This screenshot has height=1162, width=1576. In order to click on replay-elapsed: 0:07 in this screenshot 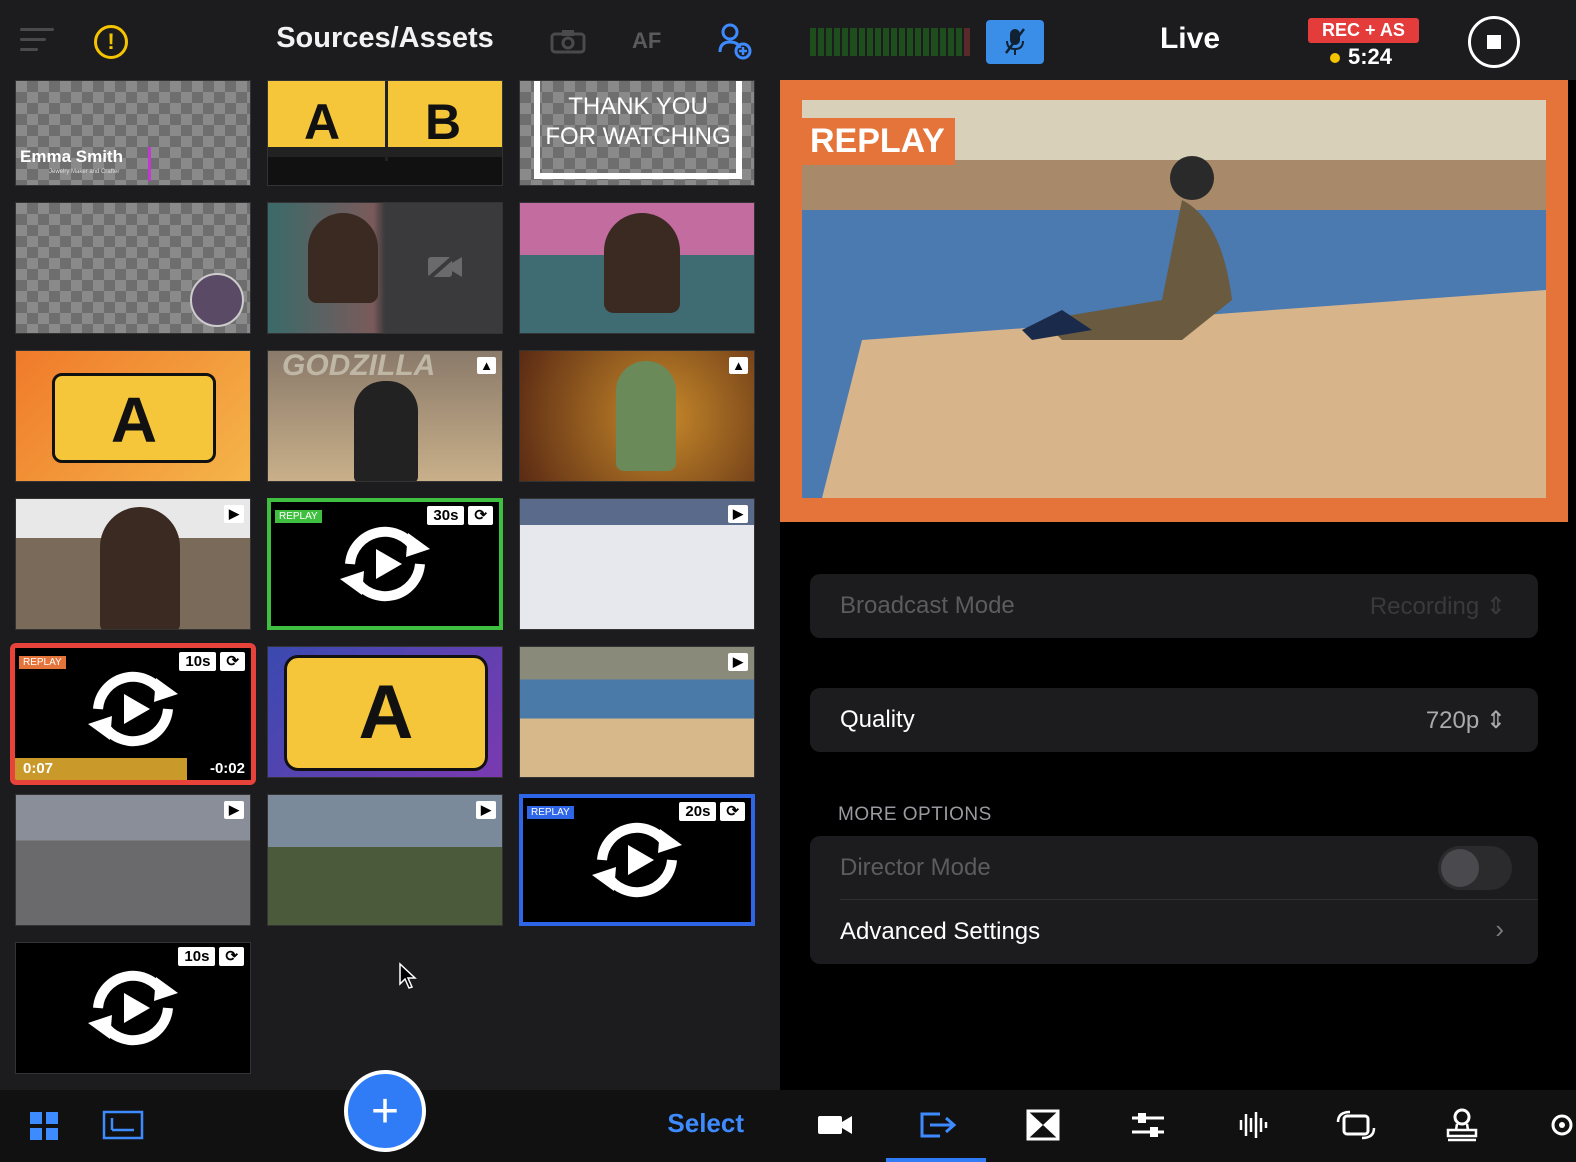, I will do `click(38, 768)`.